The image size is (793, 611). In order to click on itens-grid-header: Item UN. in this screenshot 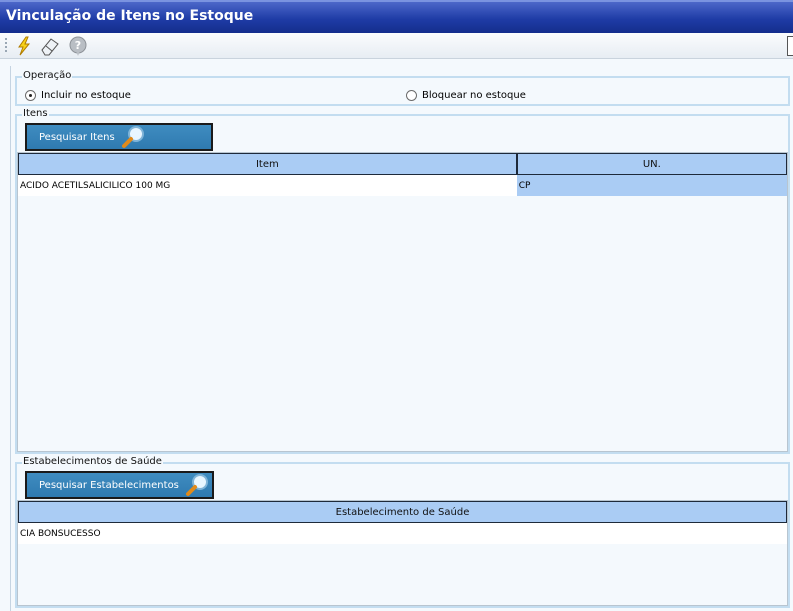, I will do `click(402, 164)`.